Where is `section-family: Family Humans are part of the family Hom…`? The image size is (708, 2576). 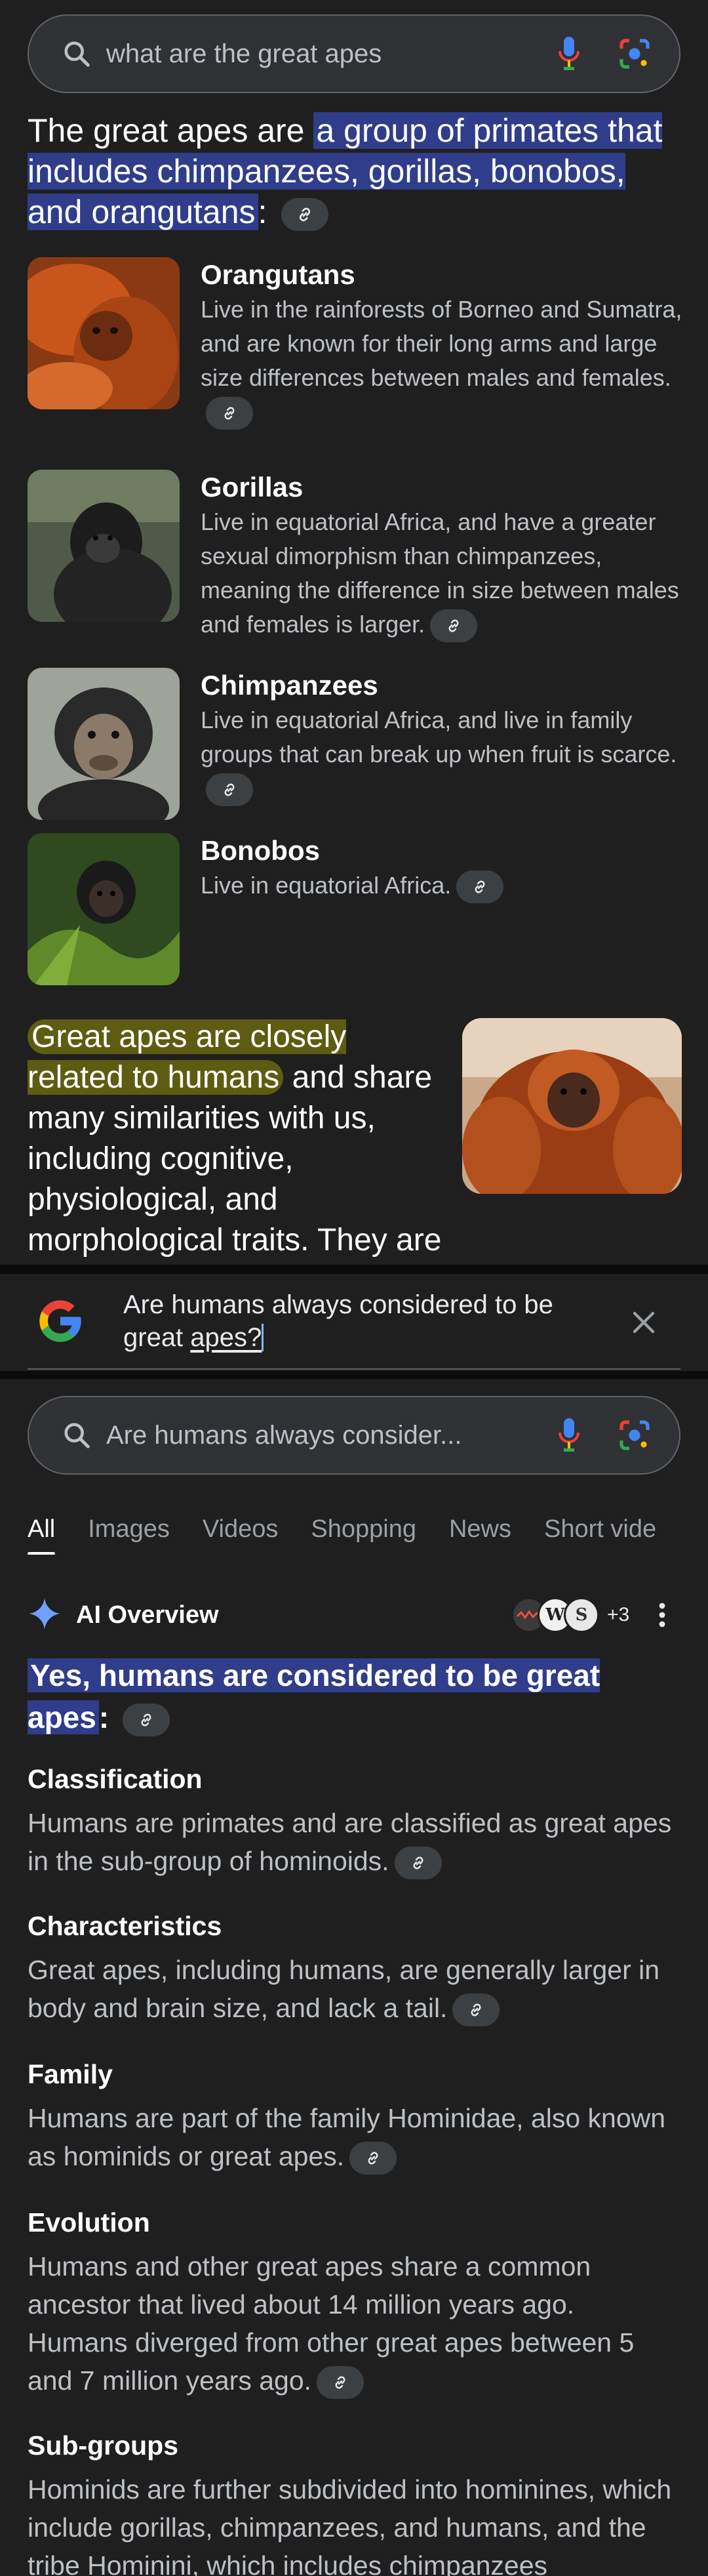
section-family: Family Humans are part of the family Hom… is located at coordinates (354, 2115).